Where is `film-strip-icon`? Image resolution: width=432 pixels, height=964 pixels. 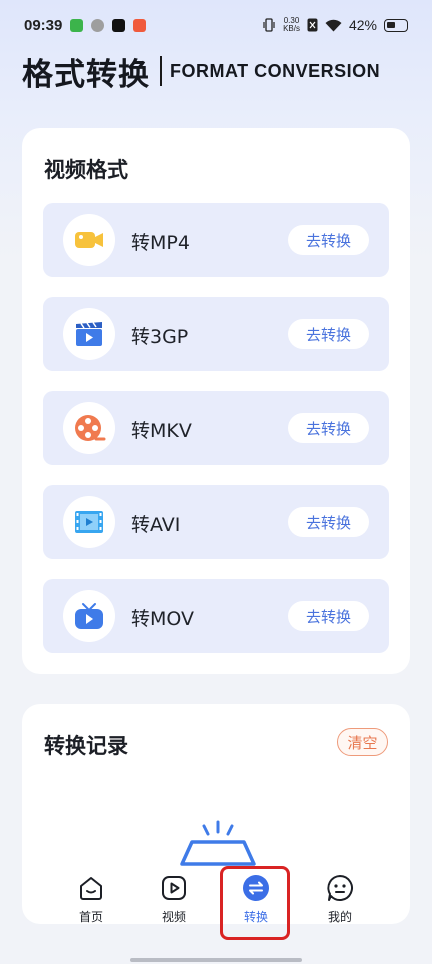 film-strip-icon is located at coordinates (89, 522).